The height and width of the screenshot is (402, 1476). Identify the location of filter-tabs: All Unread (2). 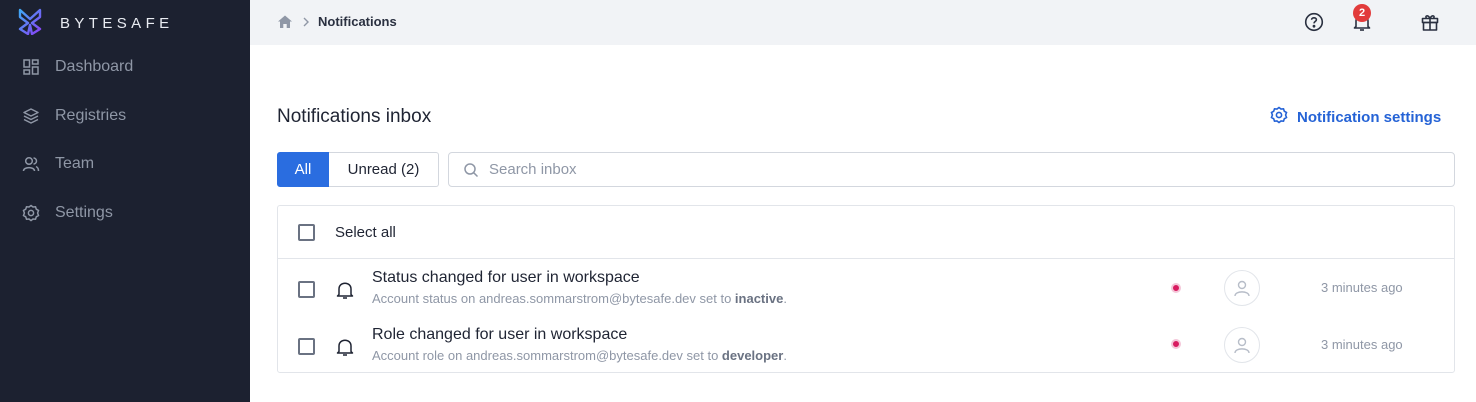
(358, 169).